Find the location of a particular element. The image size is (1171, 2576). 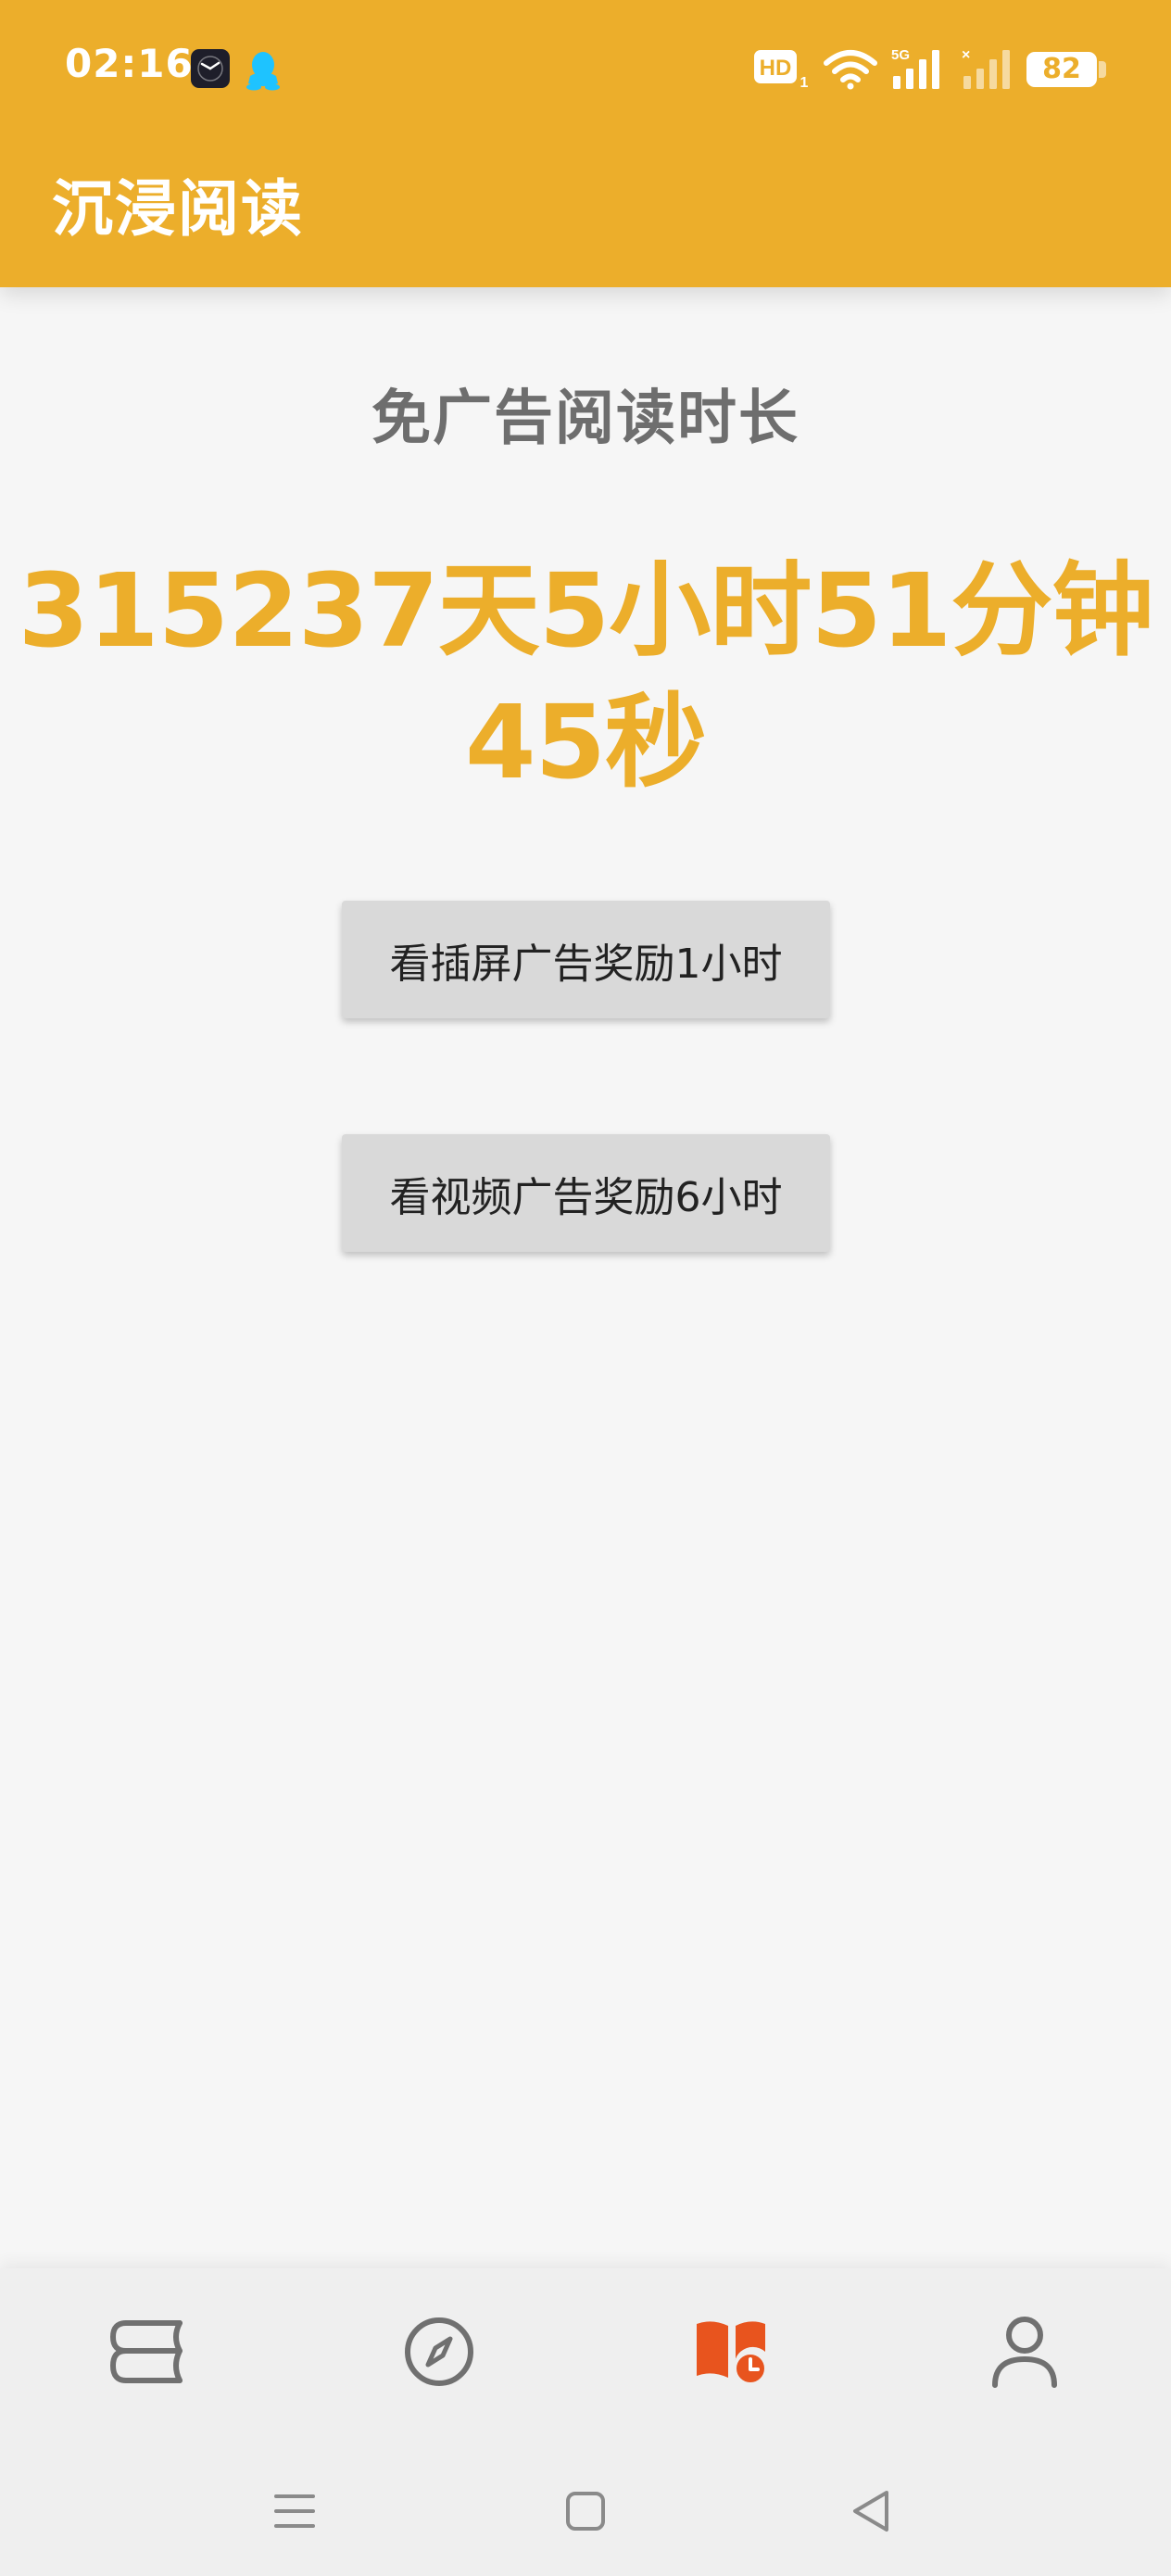

watch-interstitial-ad-button: 看插屏广告奖励1小时 is located at coordinates (586, 960).